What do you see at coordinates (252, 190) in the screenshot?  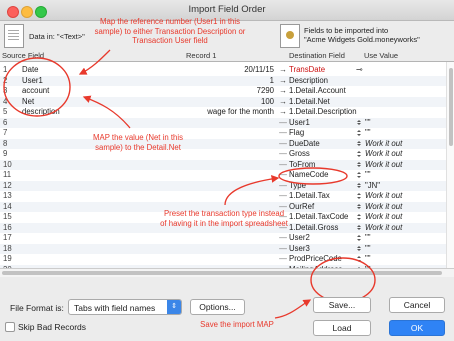 I see `preset-note-arrow` at bounding box center [252, 190].